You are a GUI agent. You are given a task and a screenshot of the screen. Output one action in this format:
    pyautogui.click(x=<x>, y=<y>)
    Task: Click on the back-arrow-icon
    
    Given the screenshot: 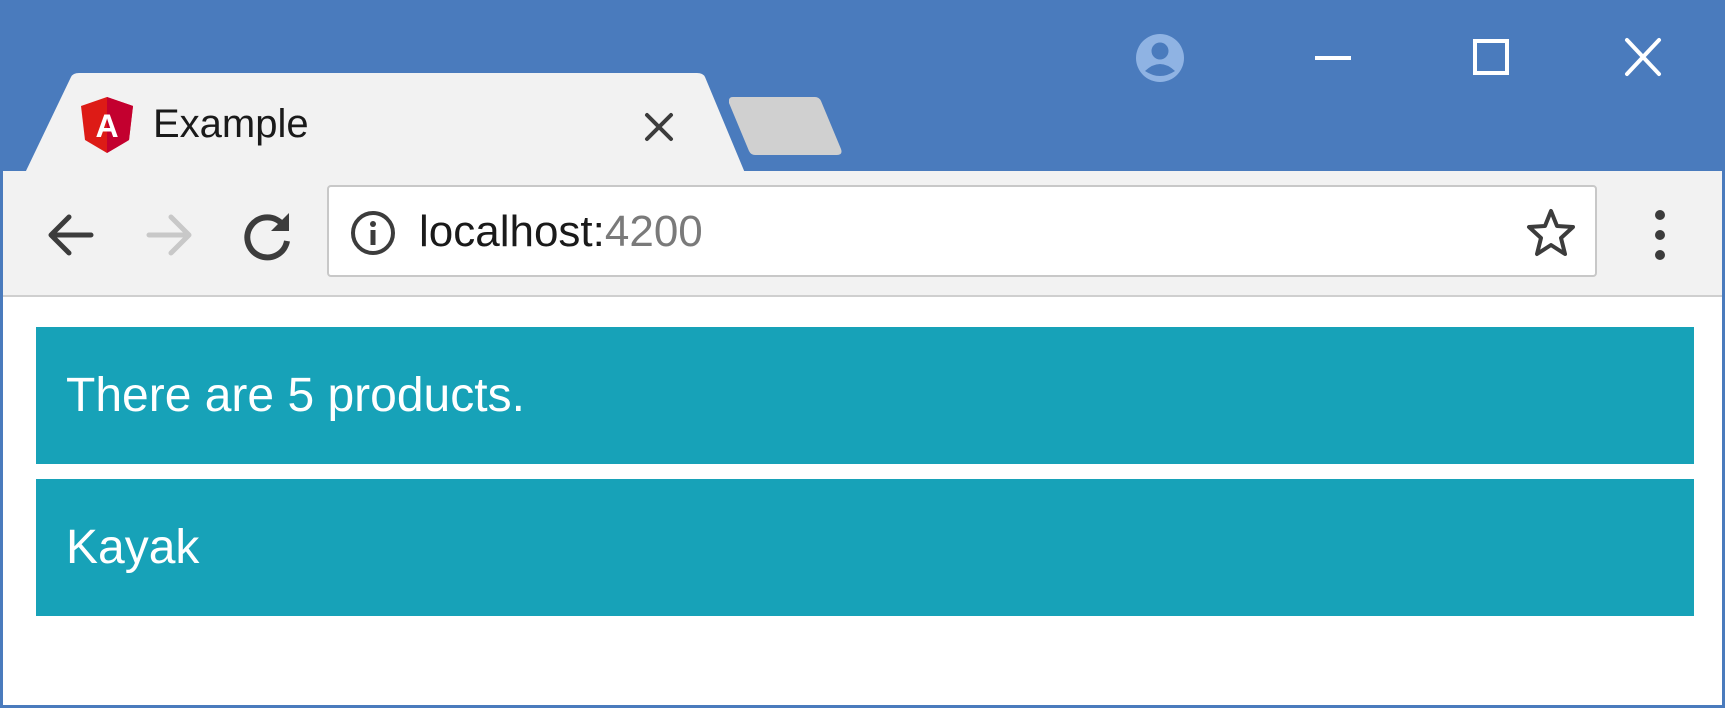 What is the action you would take?
    pyautogui.click(x=71, y=235)
    